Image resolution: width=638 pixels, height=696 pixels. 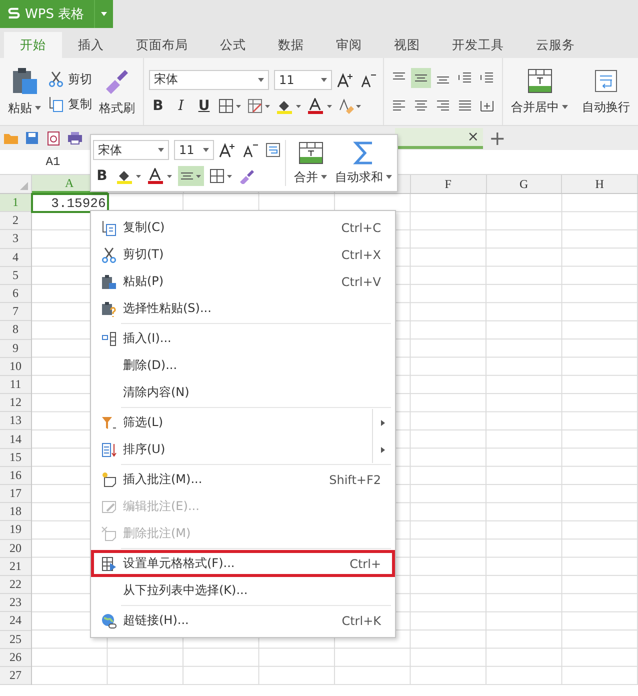 I want to click on row-header: 3, so click(x=15, y=239).